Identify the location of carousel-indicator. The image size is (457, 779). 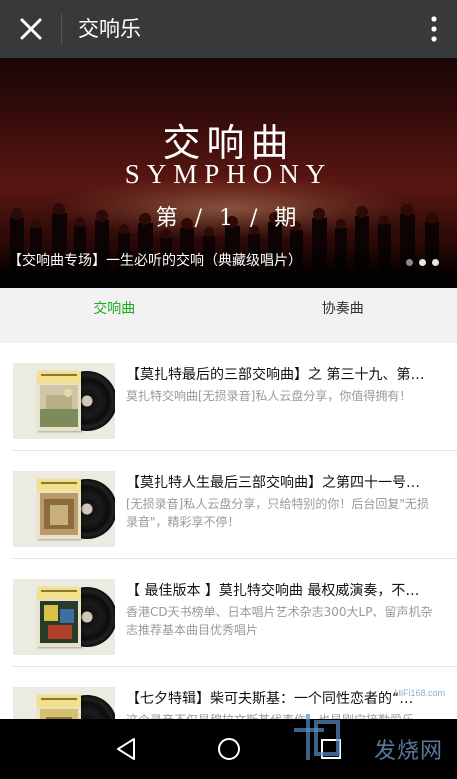
(422, 262).